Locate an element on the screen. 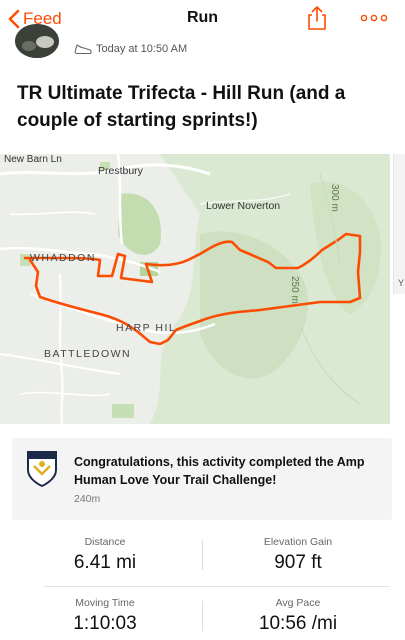  achievement-distance: 240m is located at coordinates (87, 499).